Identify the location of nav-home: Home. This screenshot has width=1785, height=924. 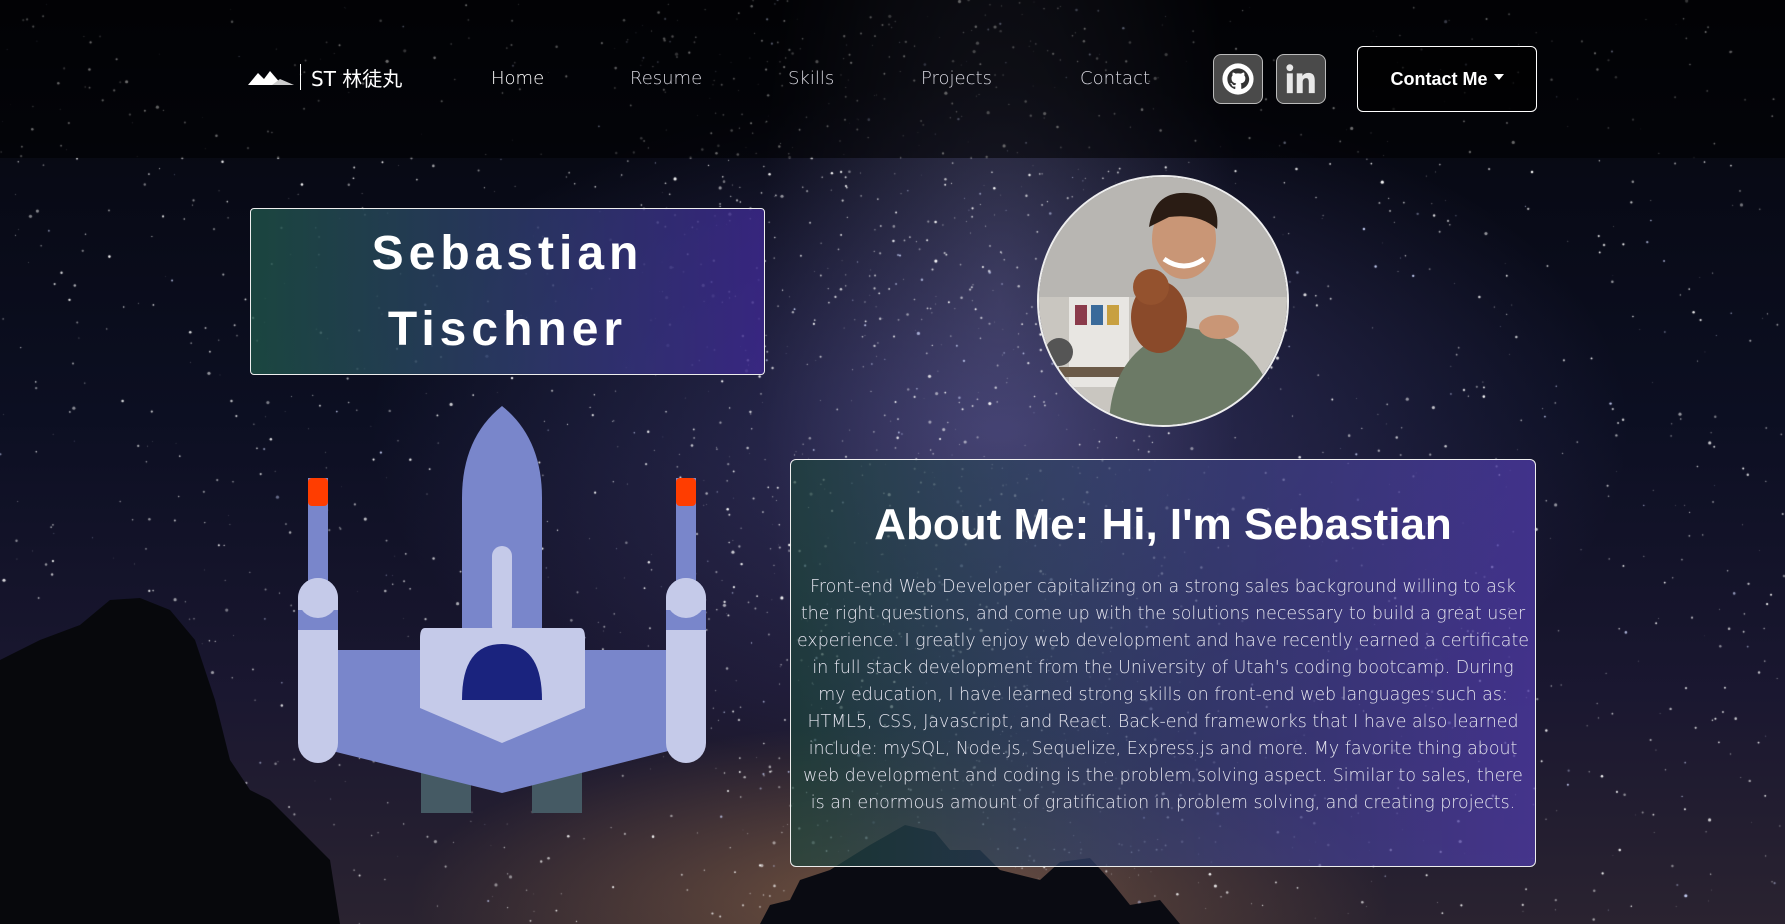
(517, 78).